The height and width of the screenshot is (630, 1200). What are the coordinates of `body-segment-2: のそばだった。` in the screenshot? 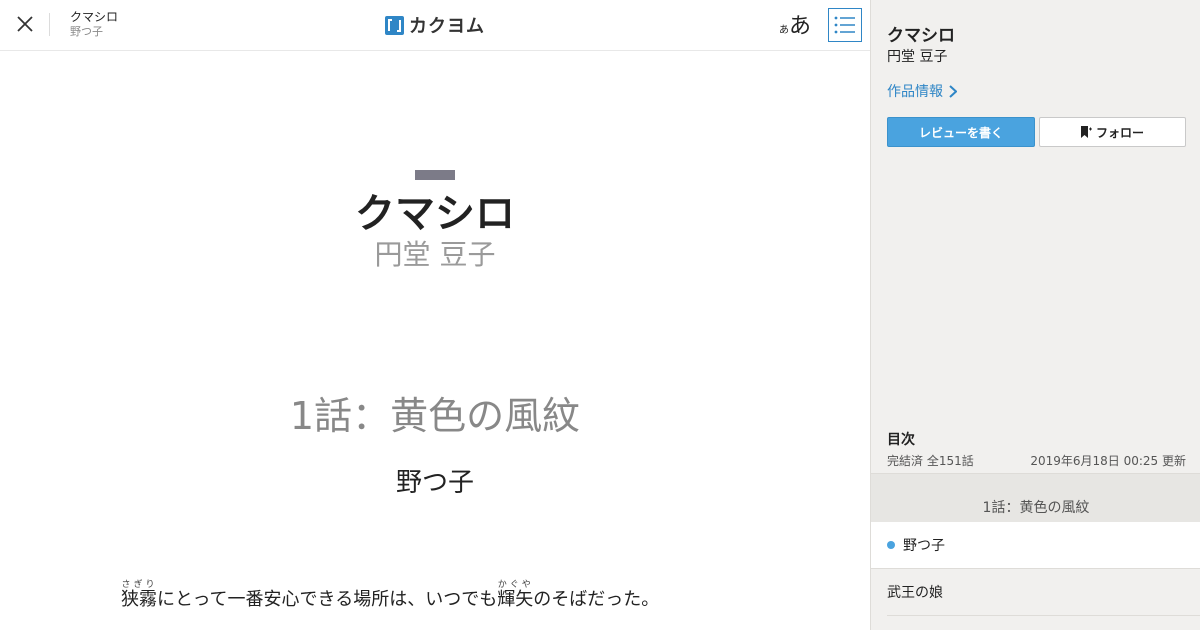 It's located at (596, 599).